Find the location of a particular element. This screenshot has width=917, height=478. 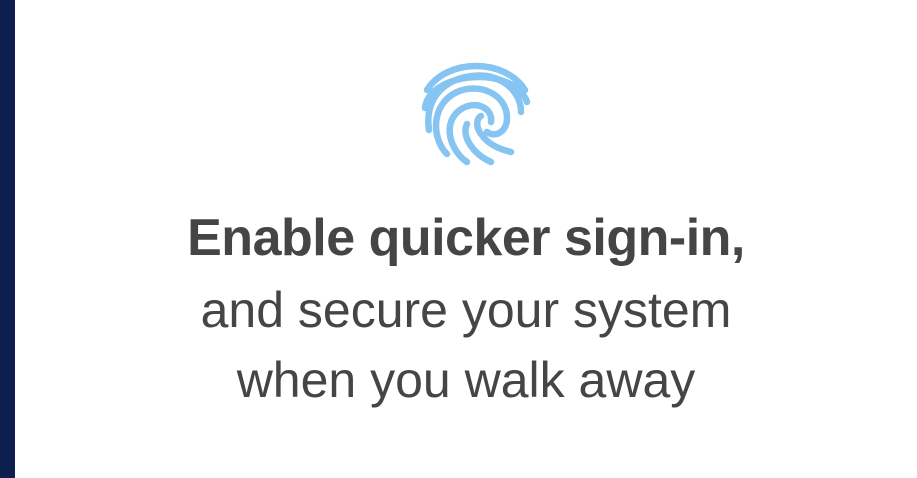

headline-bold: Enable quicker sign-in, is located at coordinates (466, 238).